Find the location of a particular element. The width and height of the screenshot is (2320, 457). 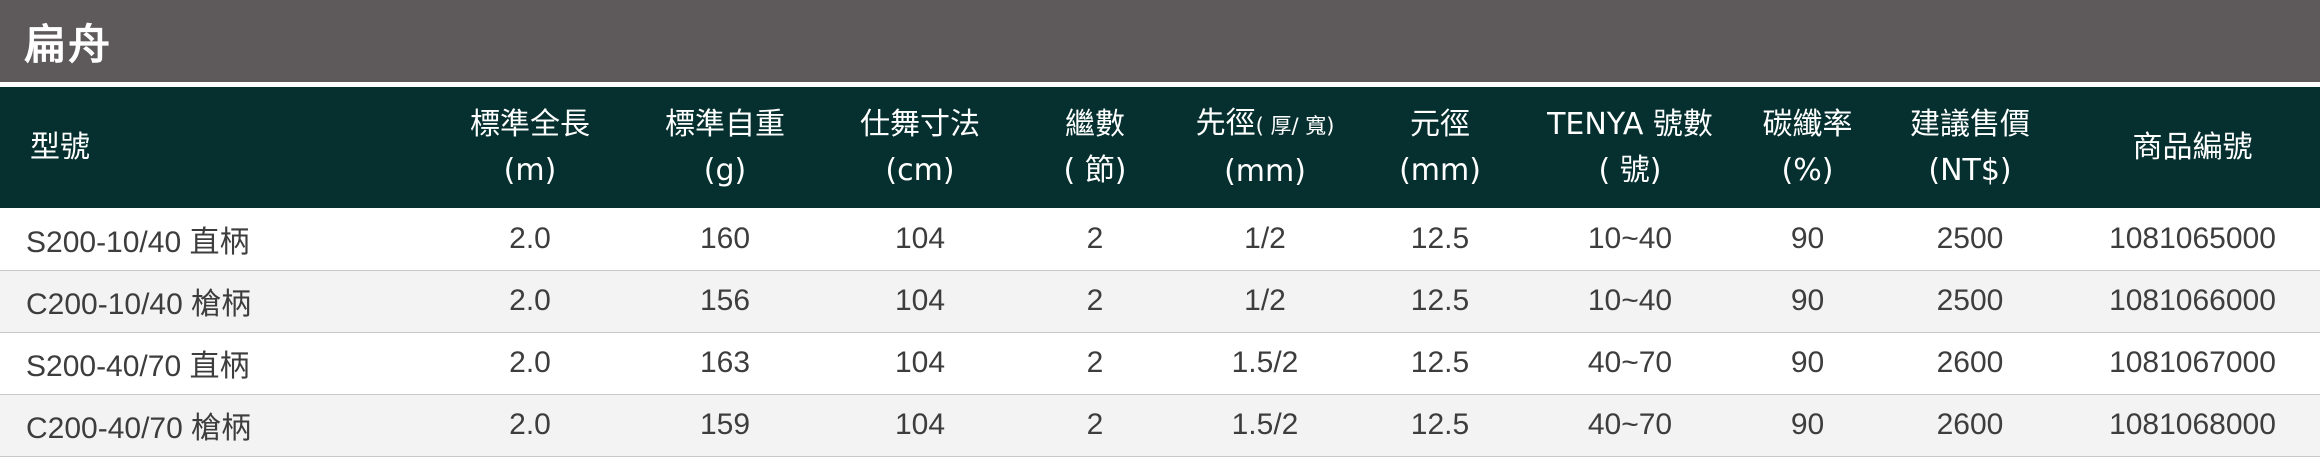

header-weight: 標準自重 (g) is located at coordinates (725, 147).